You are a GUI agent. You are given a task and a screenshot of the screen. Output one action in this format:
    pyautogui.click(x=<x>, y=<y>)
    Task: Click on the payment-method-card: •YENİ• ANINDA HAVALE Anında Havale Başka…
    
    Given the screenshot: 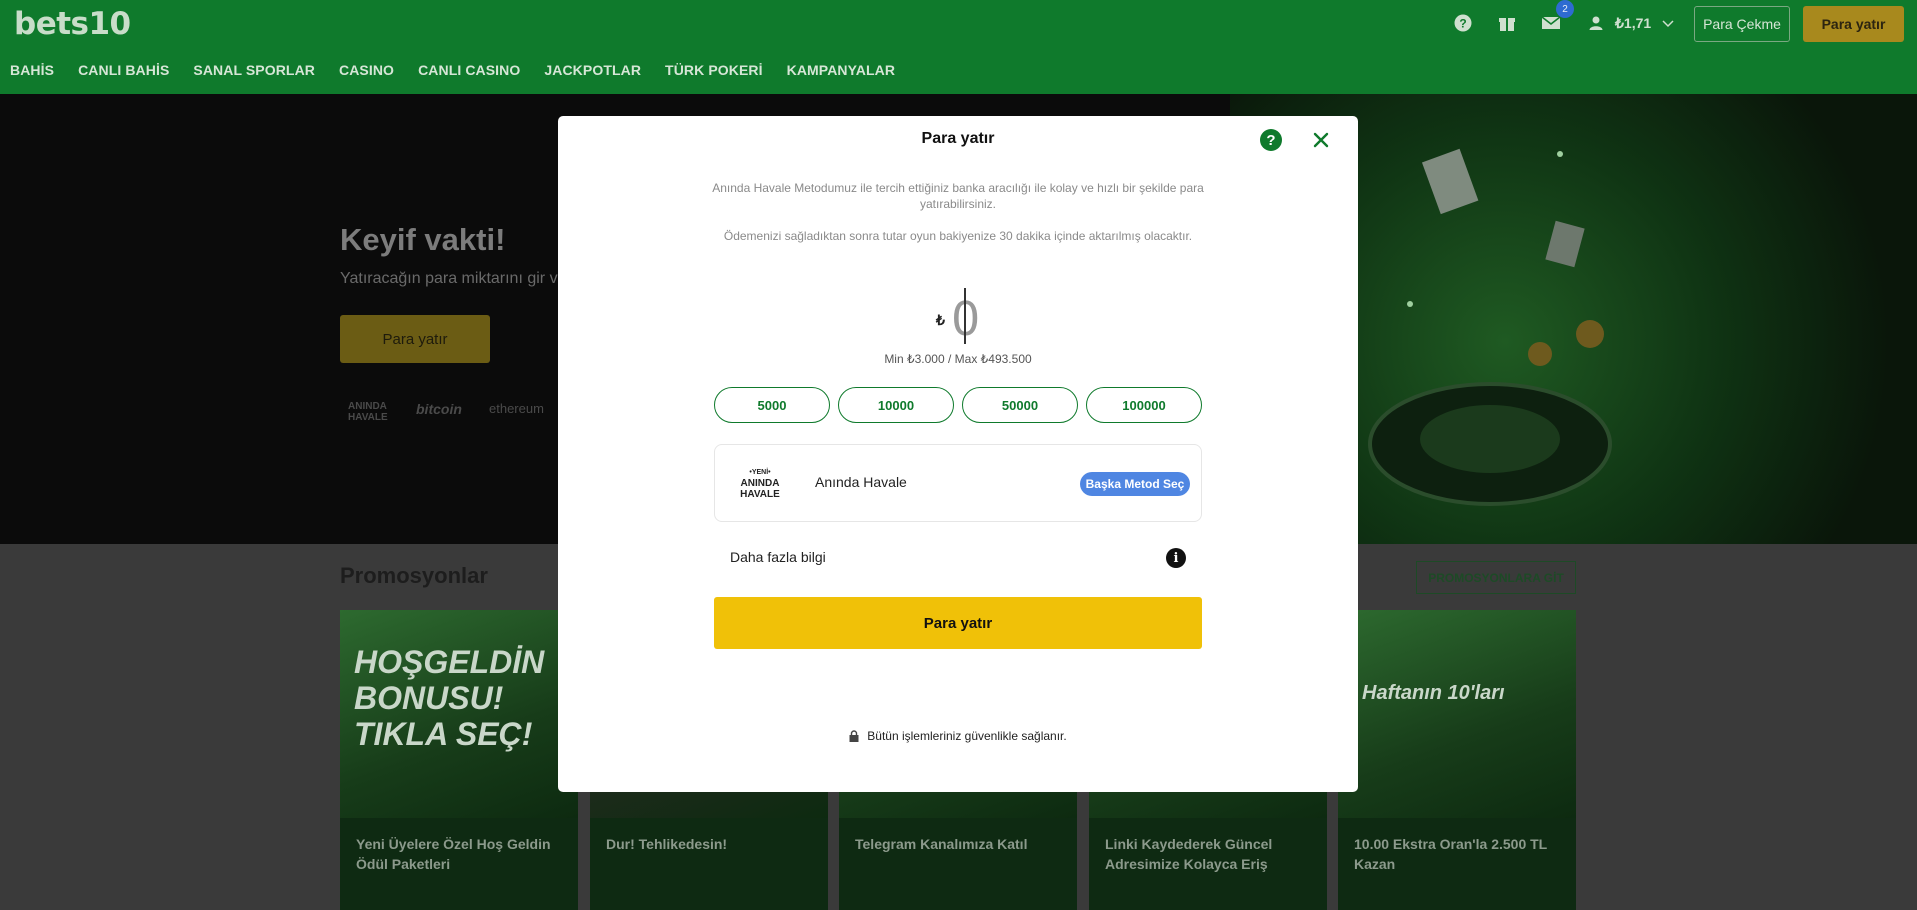 What is the action you would take?
    pyautogui.click(x=958, y=483)
    